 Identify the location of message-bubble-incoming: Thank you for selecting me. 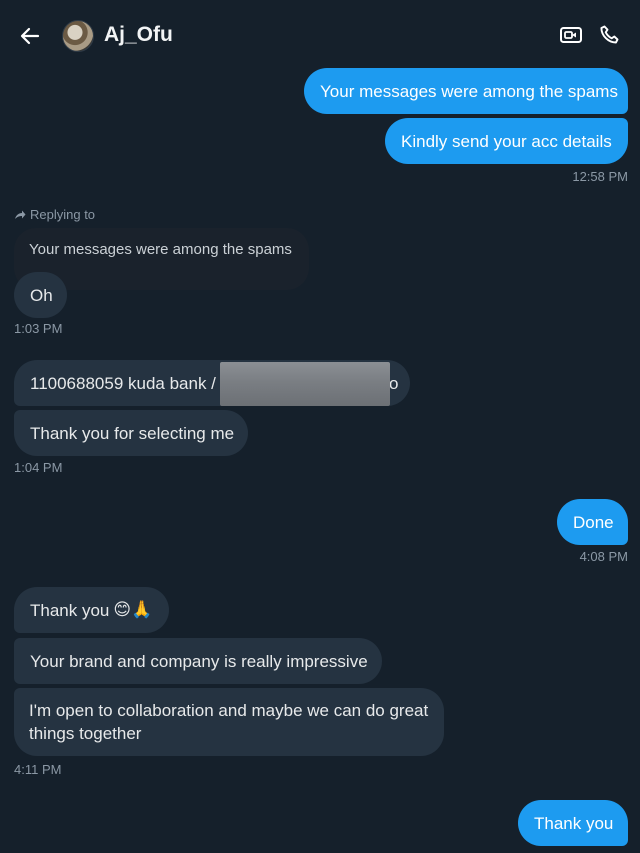
(131, 433).